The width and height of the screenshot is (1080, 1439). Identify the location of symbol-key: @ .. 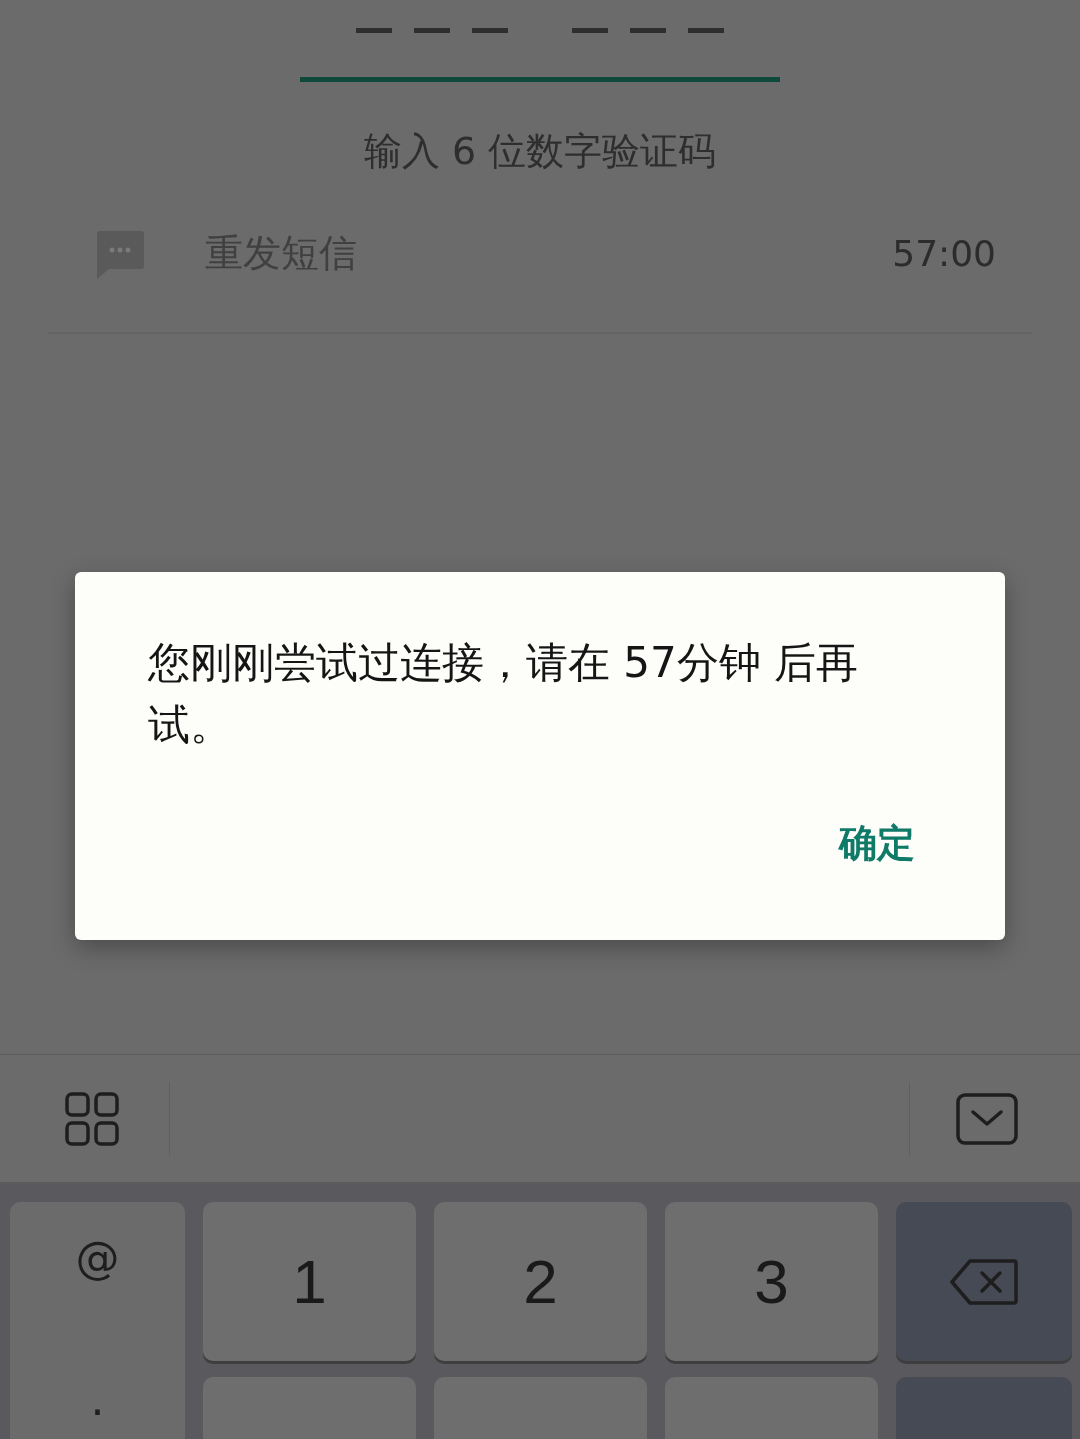
(97, 1320).